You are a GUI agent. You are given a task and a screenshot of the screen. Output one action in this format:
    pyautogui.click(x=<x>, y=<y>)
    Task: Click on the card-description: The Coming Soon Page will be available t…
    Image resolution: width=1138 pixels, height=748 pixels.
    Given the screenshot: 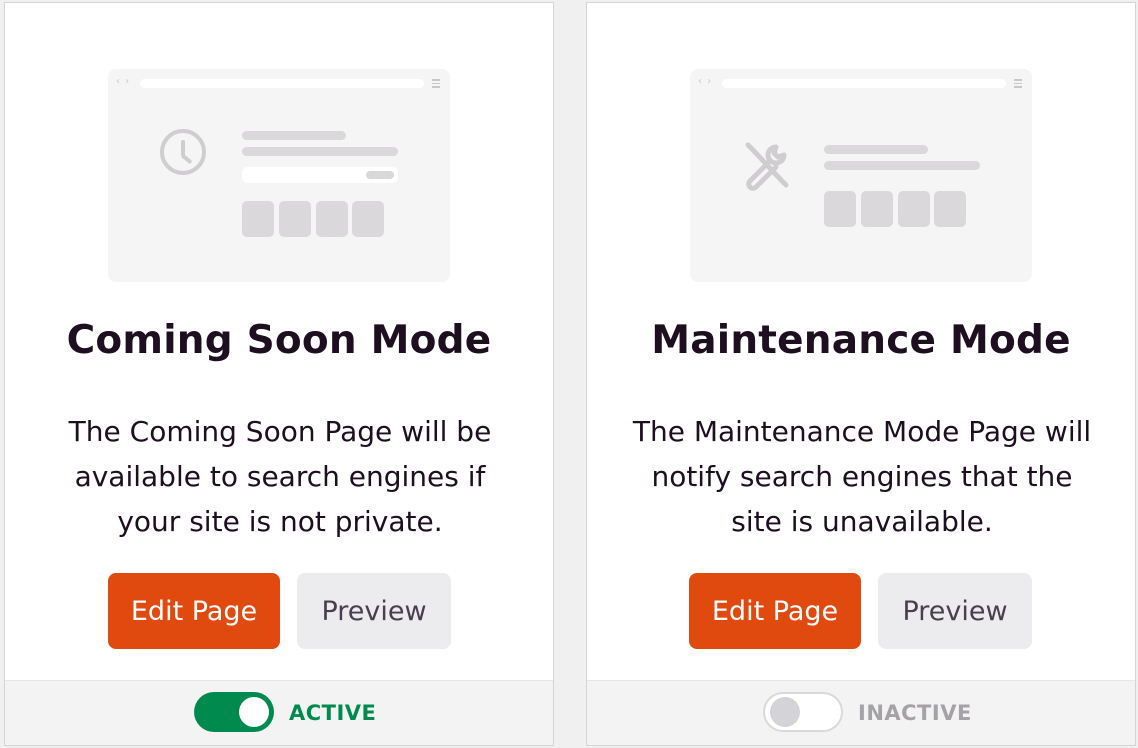 What is the action you would take?
    pyautogui.click(x=280, y=476)
    